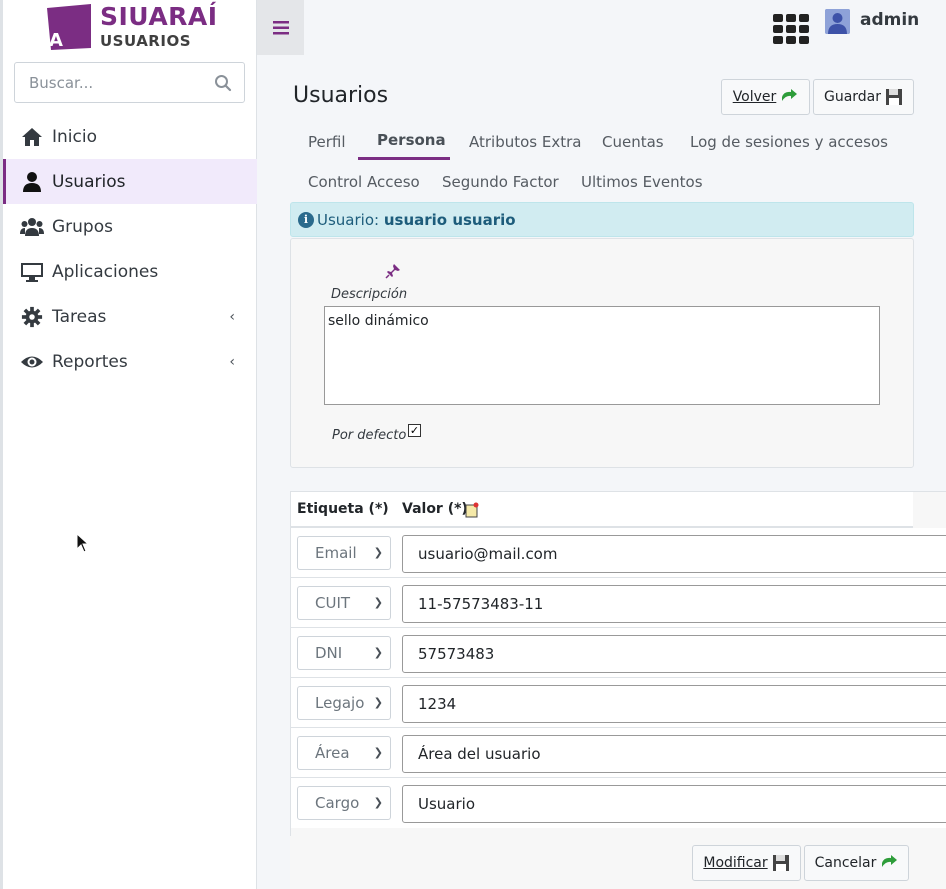 This screenshot has width=946, height=889. I want to click on topbar: admin, so click(601, 27).